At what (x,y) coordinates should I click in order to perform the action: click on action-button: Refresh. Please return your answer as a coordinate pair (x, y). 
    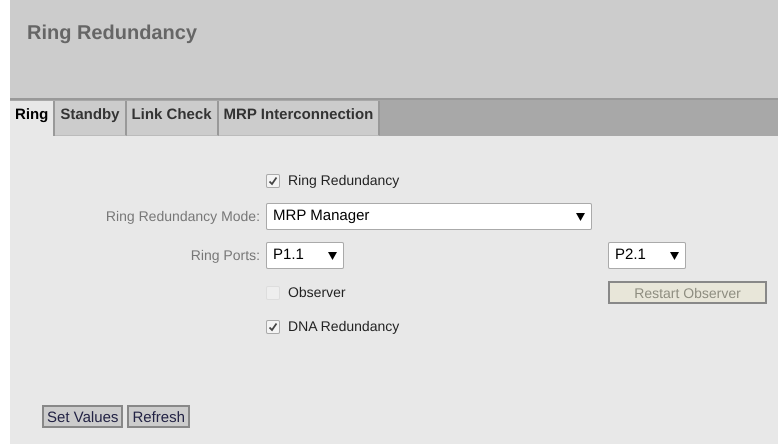
    Looking at the image, I should click on (158, 416).